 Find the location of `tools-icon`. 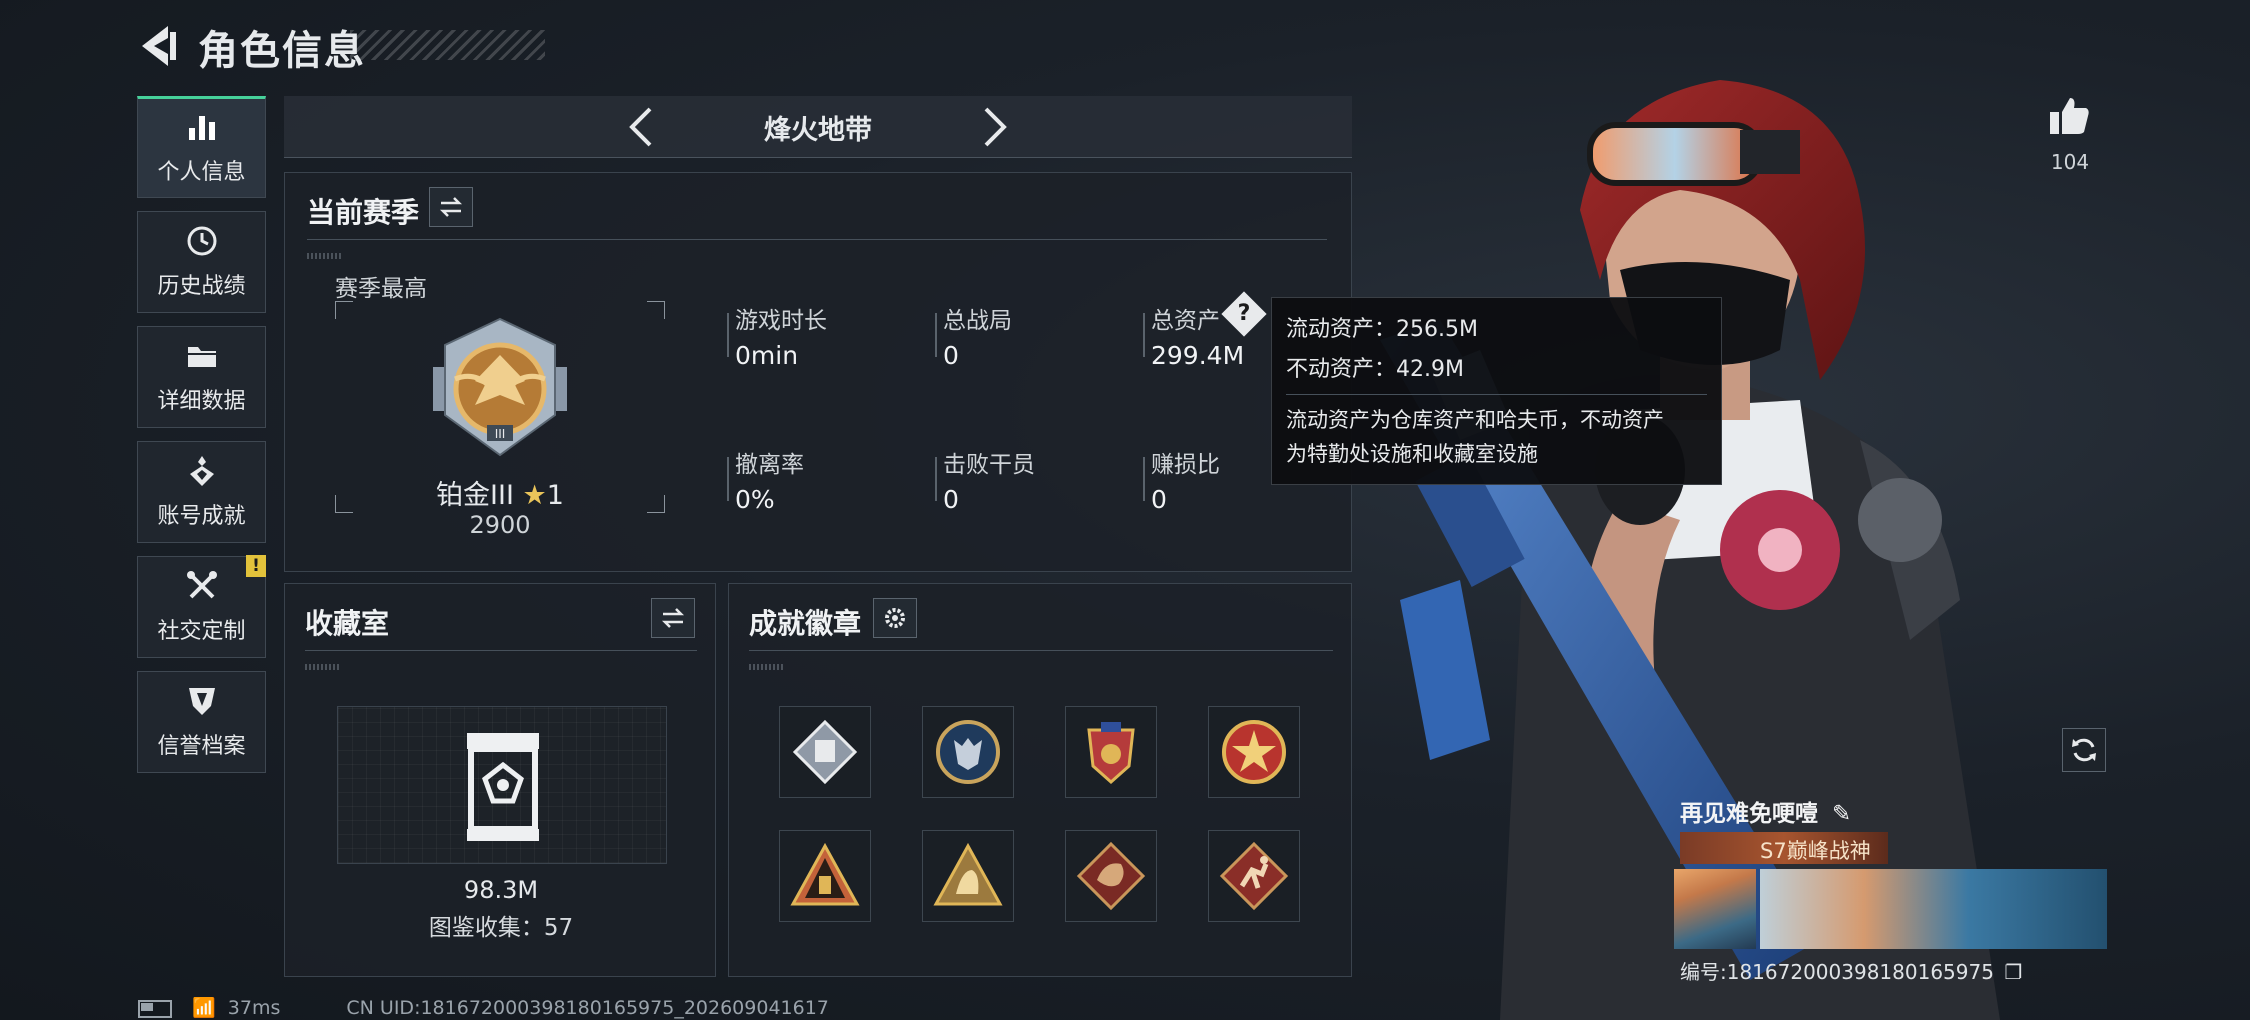

tools-icon is located at coordinates (201, 585).